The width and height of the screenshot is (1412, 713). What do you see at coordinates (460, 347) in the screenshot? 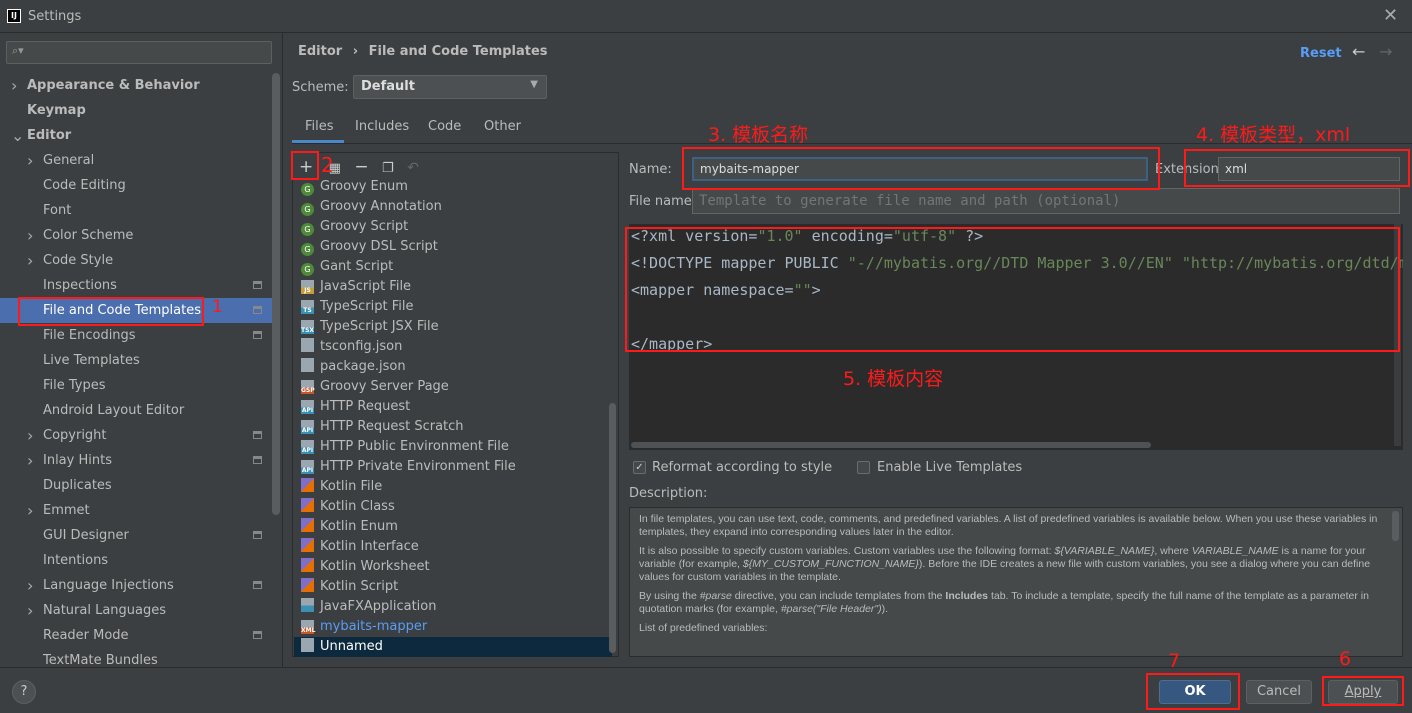
I see `template-item: tsconfig.json` at bounding box center [460, 347].